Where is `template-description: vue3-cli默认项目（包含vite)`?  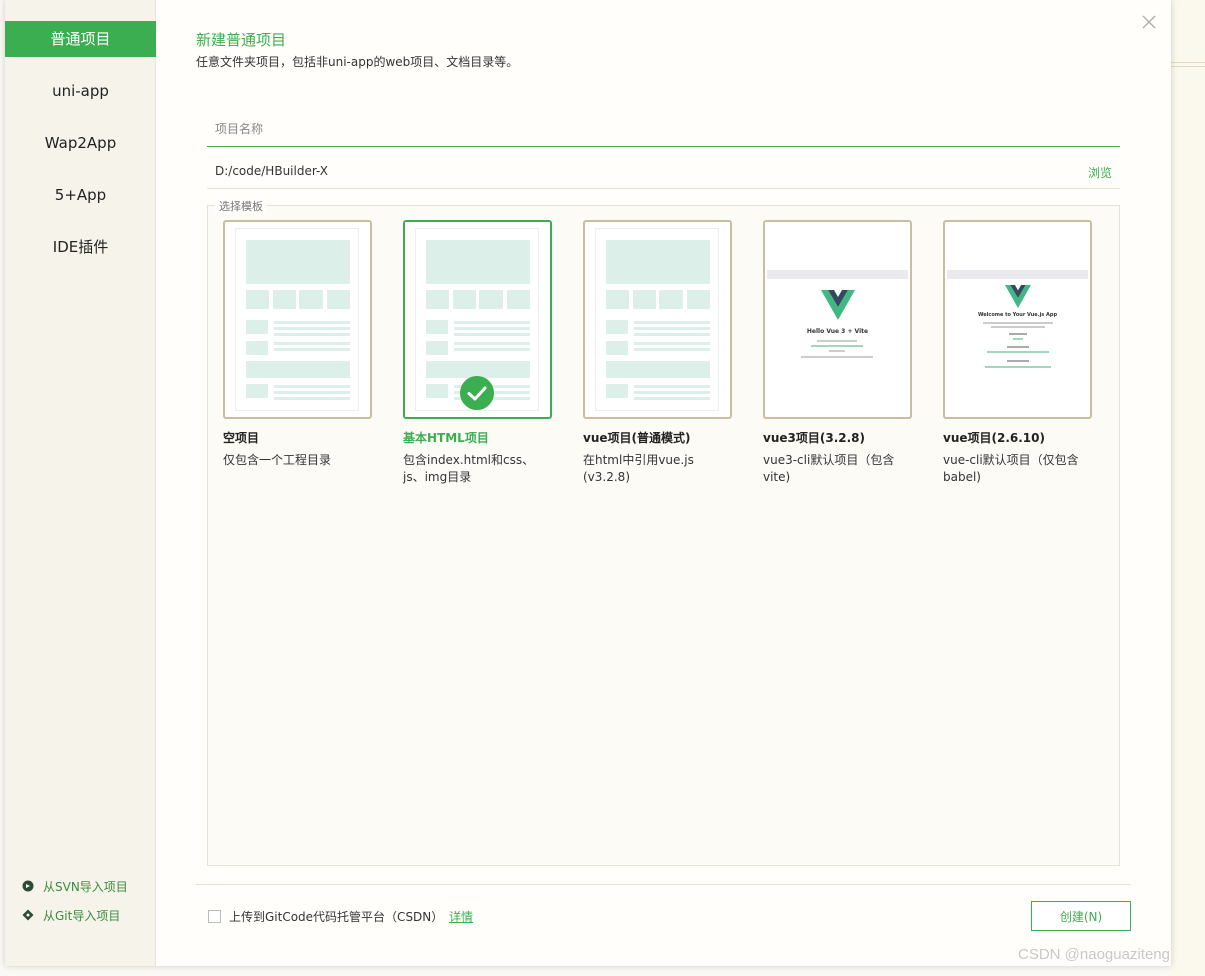 template-description: vue3-cli默认项目（包含vite) is located at coordinates (829, 468).